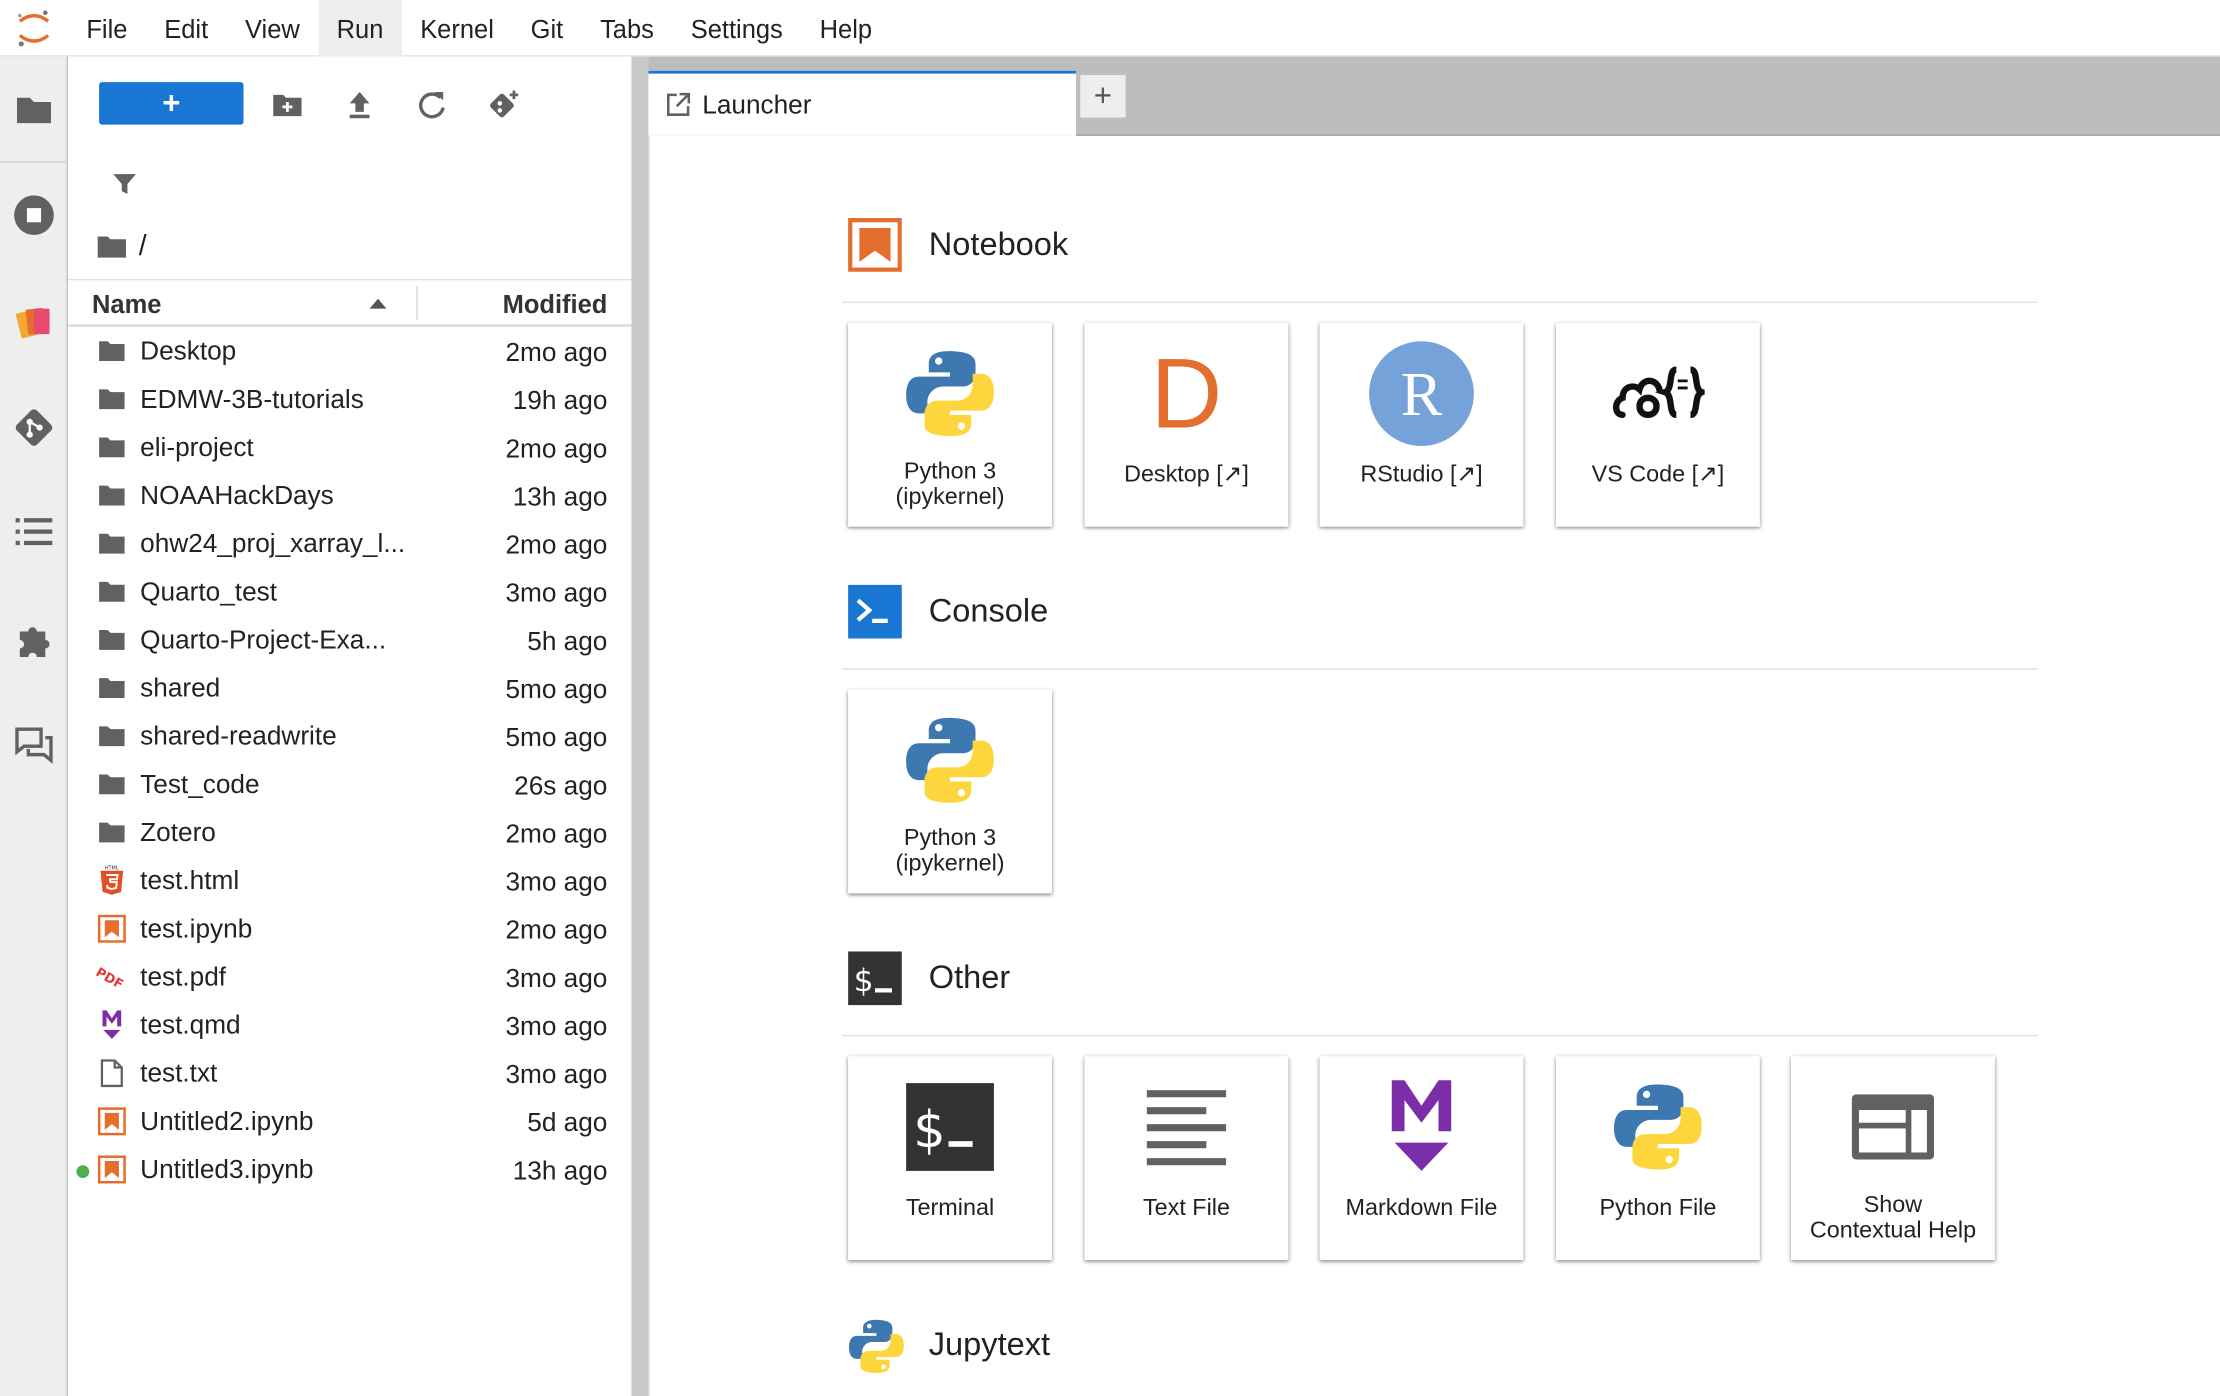 The image size is (2220, 1396). What do you see at coordinates (988, 610) in the screenshot?
I see `section-title-console: Console` at bounding box center [988, 610].